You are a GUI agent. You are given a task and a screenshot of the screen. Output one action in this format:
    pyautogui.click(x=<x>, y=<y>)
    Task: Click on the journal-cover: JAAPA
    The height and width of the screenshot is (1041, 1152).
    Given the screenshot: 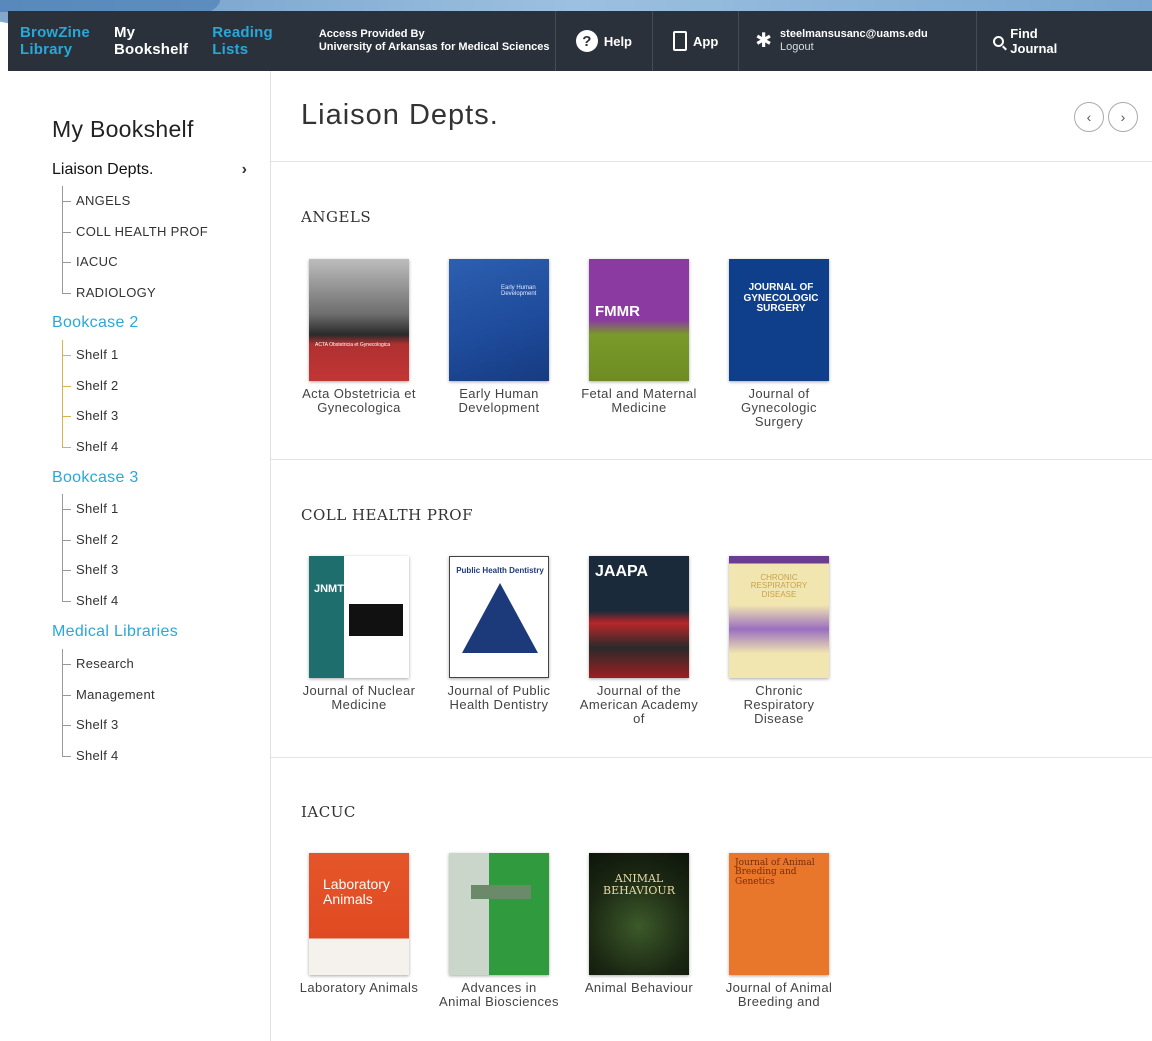 What is the action you would take?
    pyautogui.click(x=639, y=617)
    